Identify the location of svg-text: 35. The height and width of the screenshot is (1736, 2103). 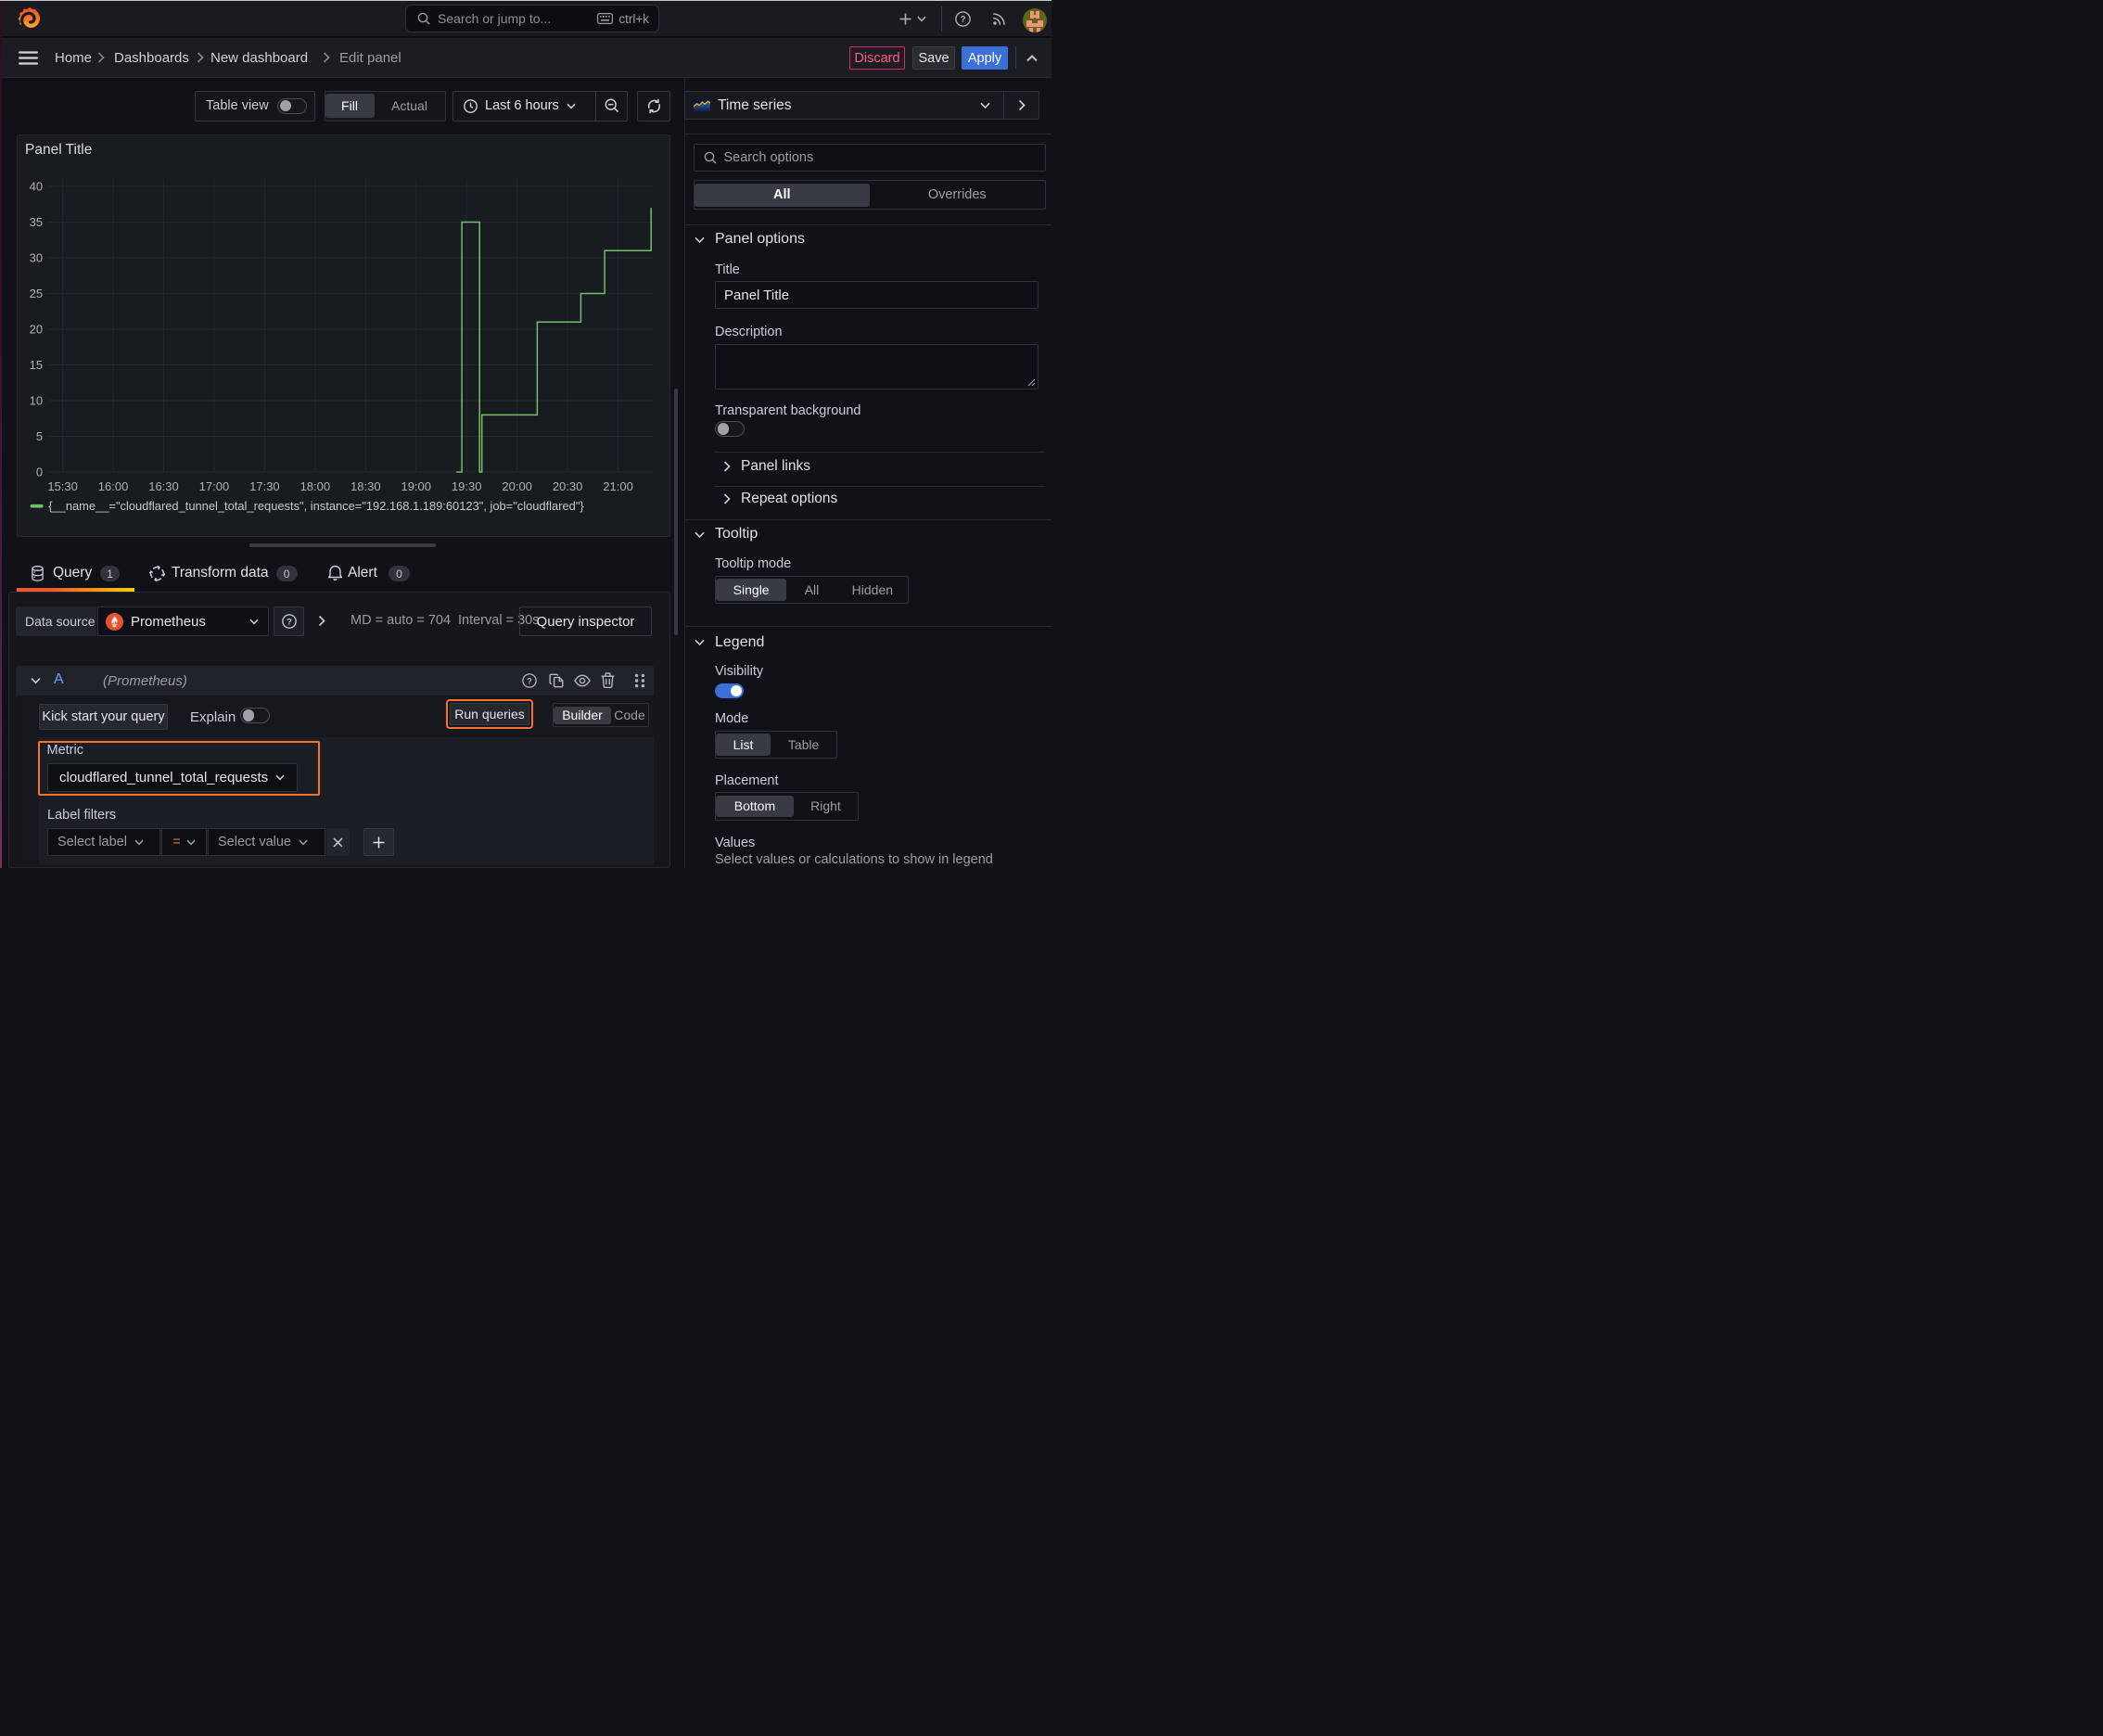
(35, 222).